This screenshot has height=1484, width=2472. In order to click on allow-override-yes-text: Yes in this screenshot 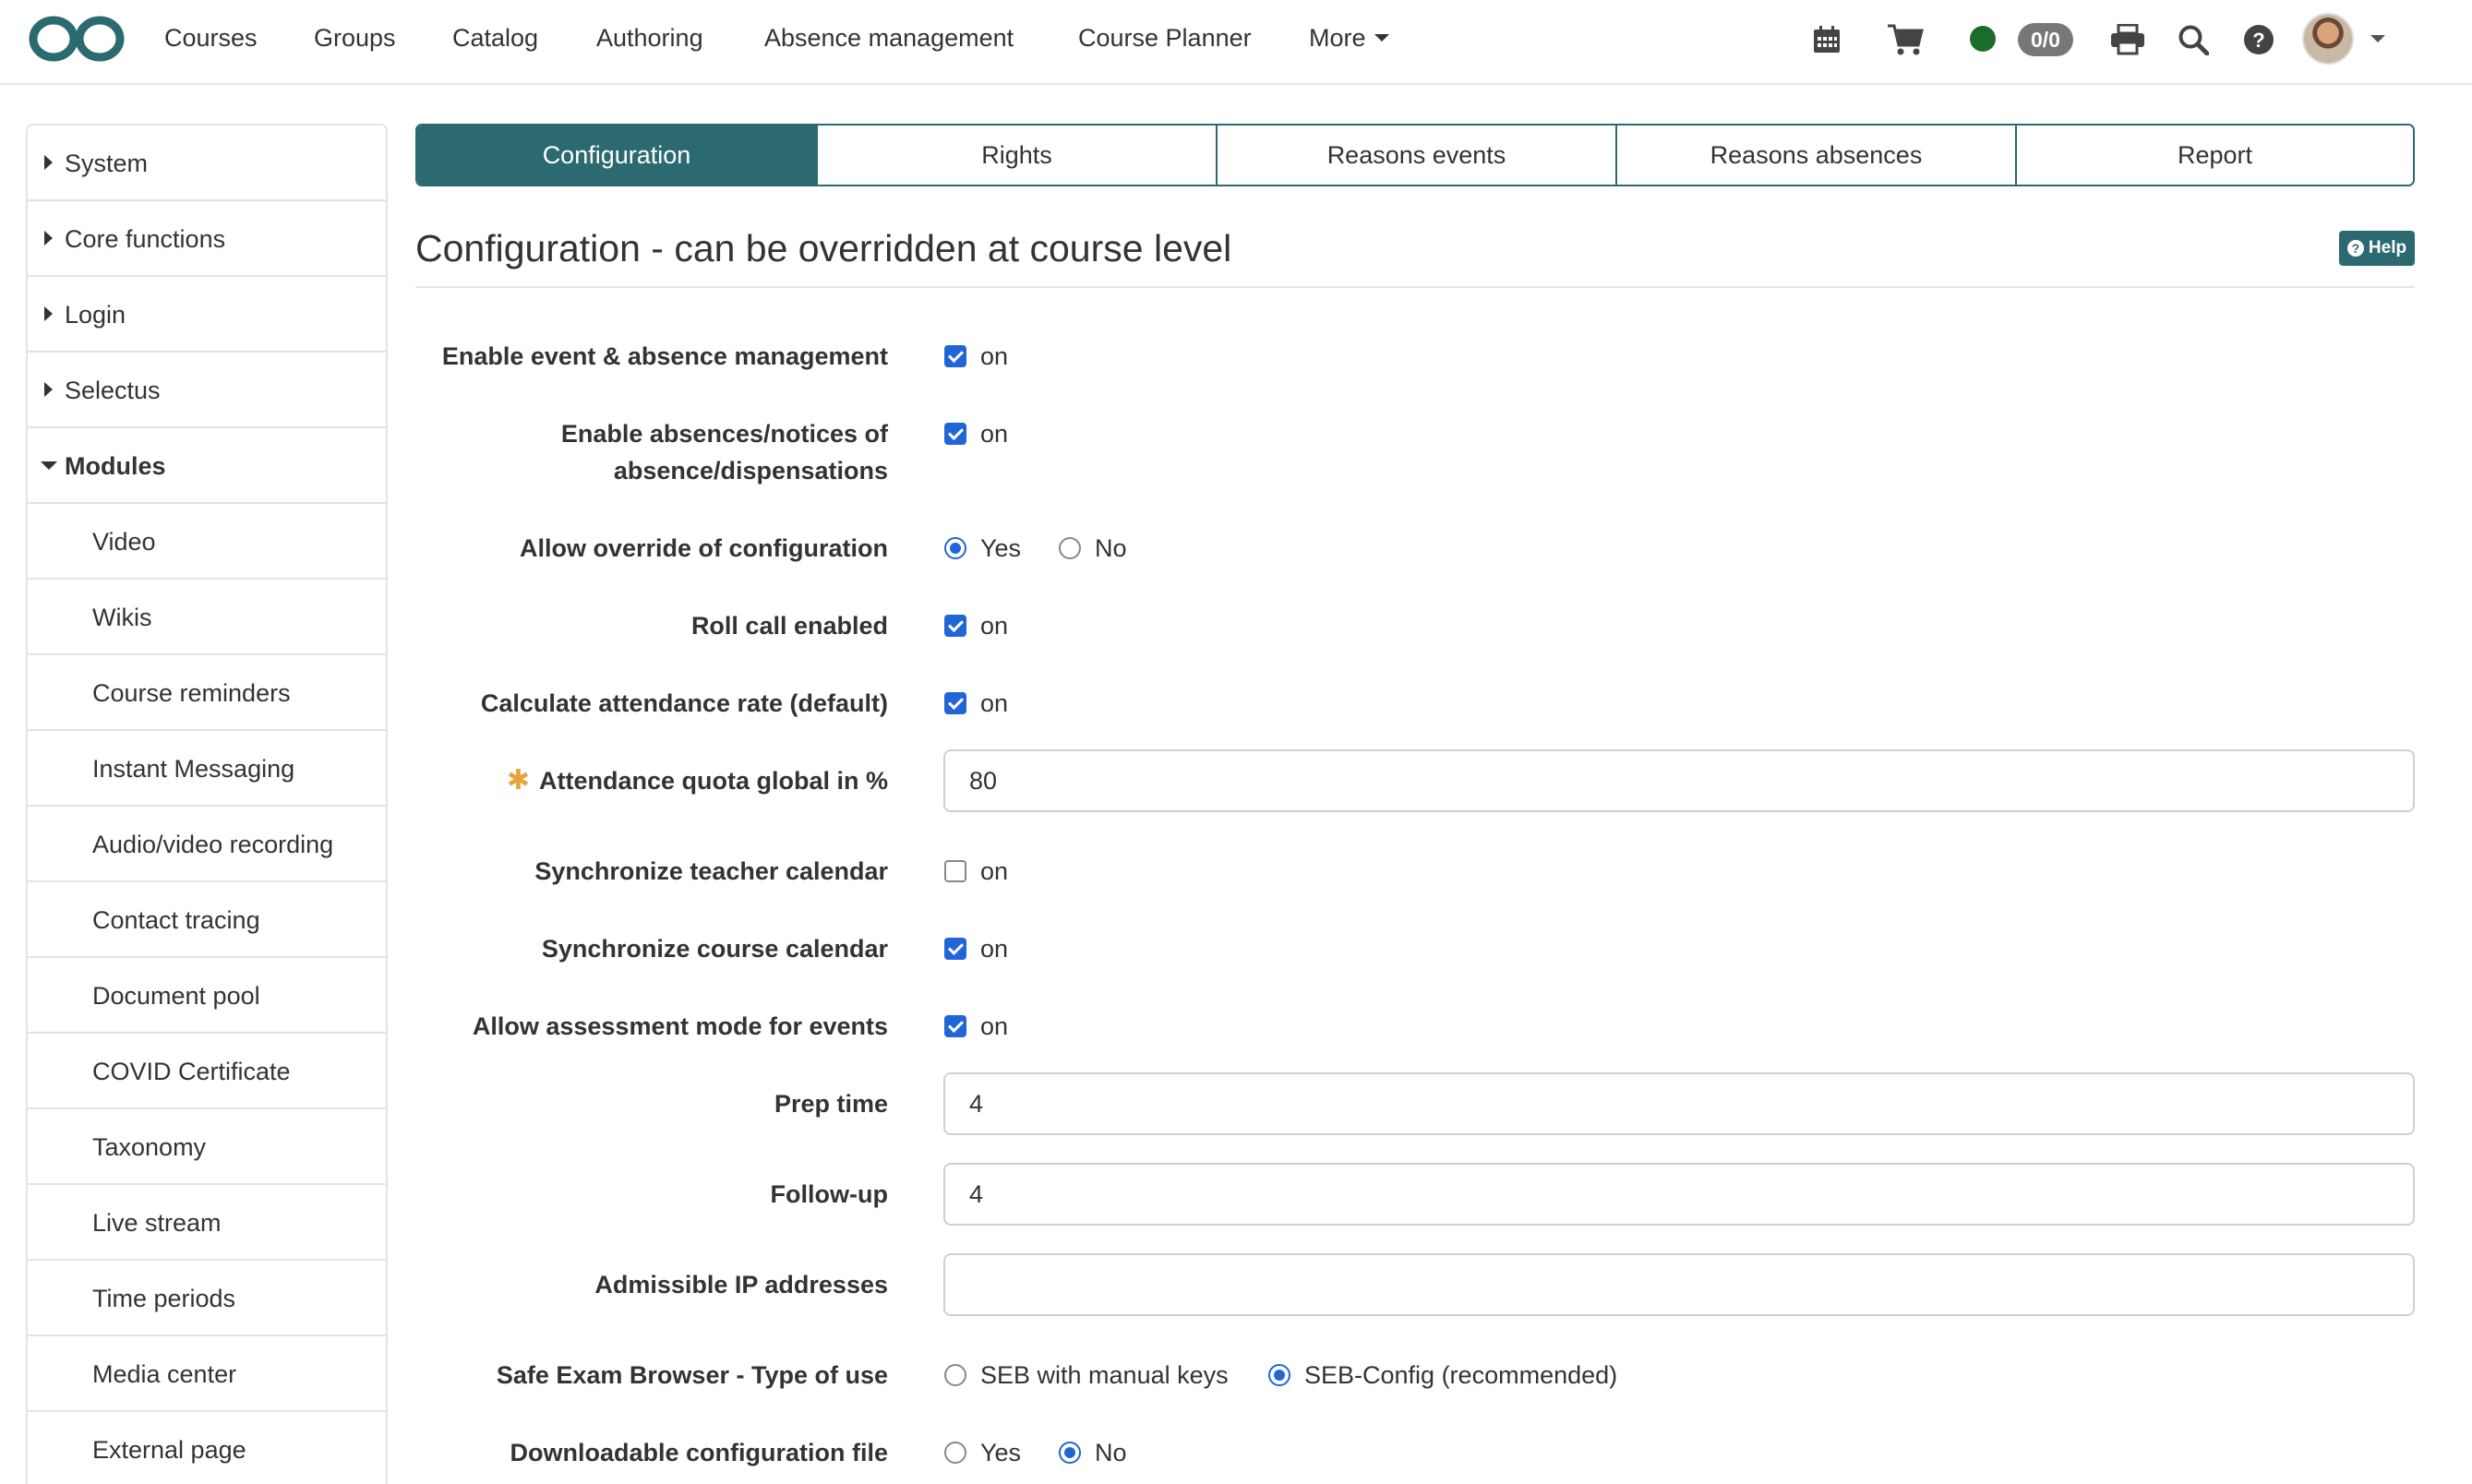, I will do `click(1001, 548)`.